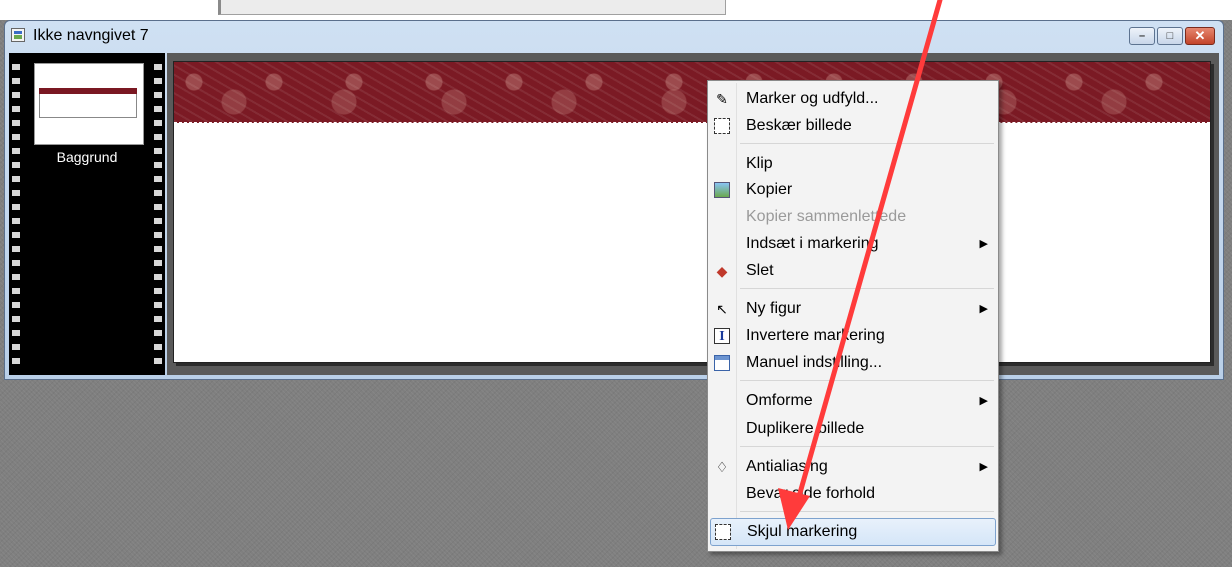 The image size is (1232, 567). I want to click on film-perforation-right, so click(158, 214).